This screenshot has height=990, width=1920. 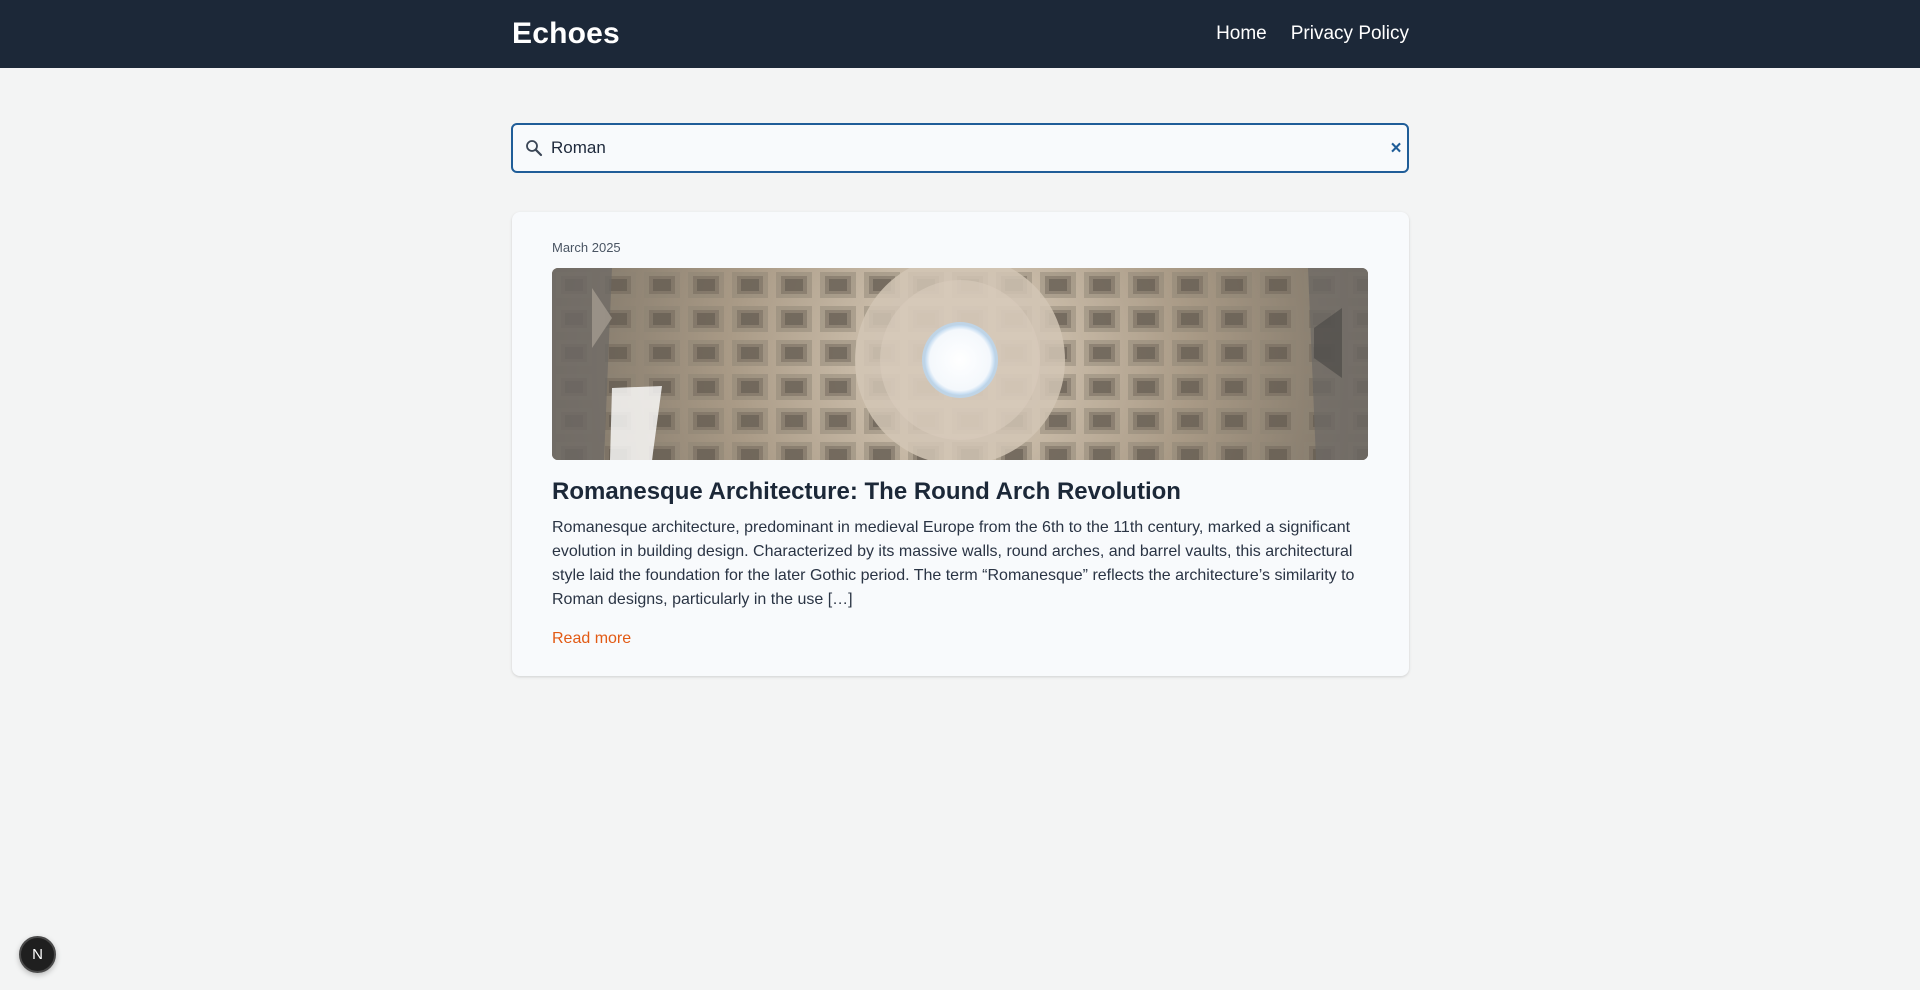 What do you see at coordinates (534, 148) in the screenshot?
I see `search-icon` at bounding box center [534, 148].